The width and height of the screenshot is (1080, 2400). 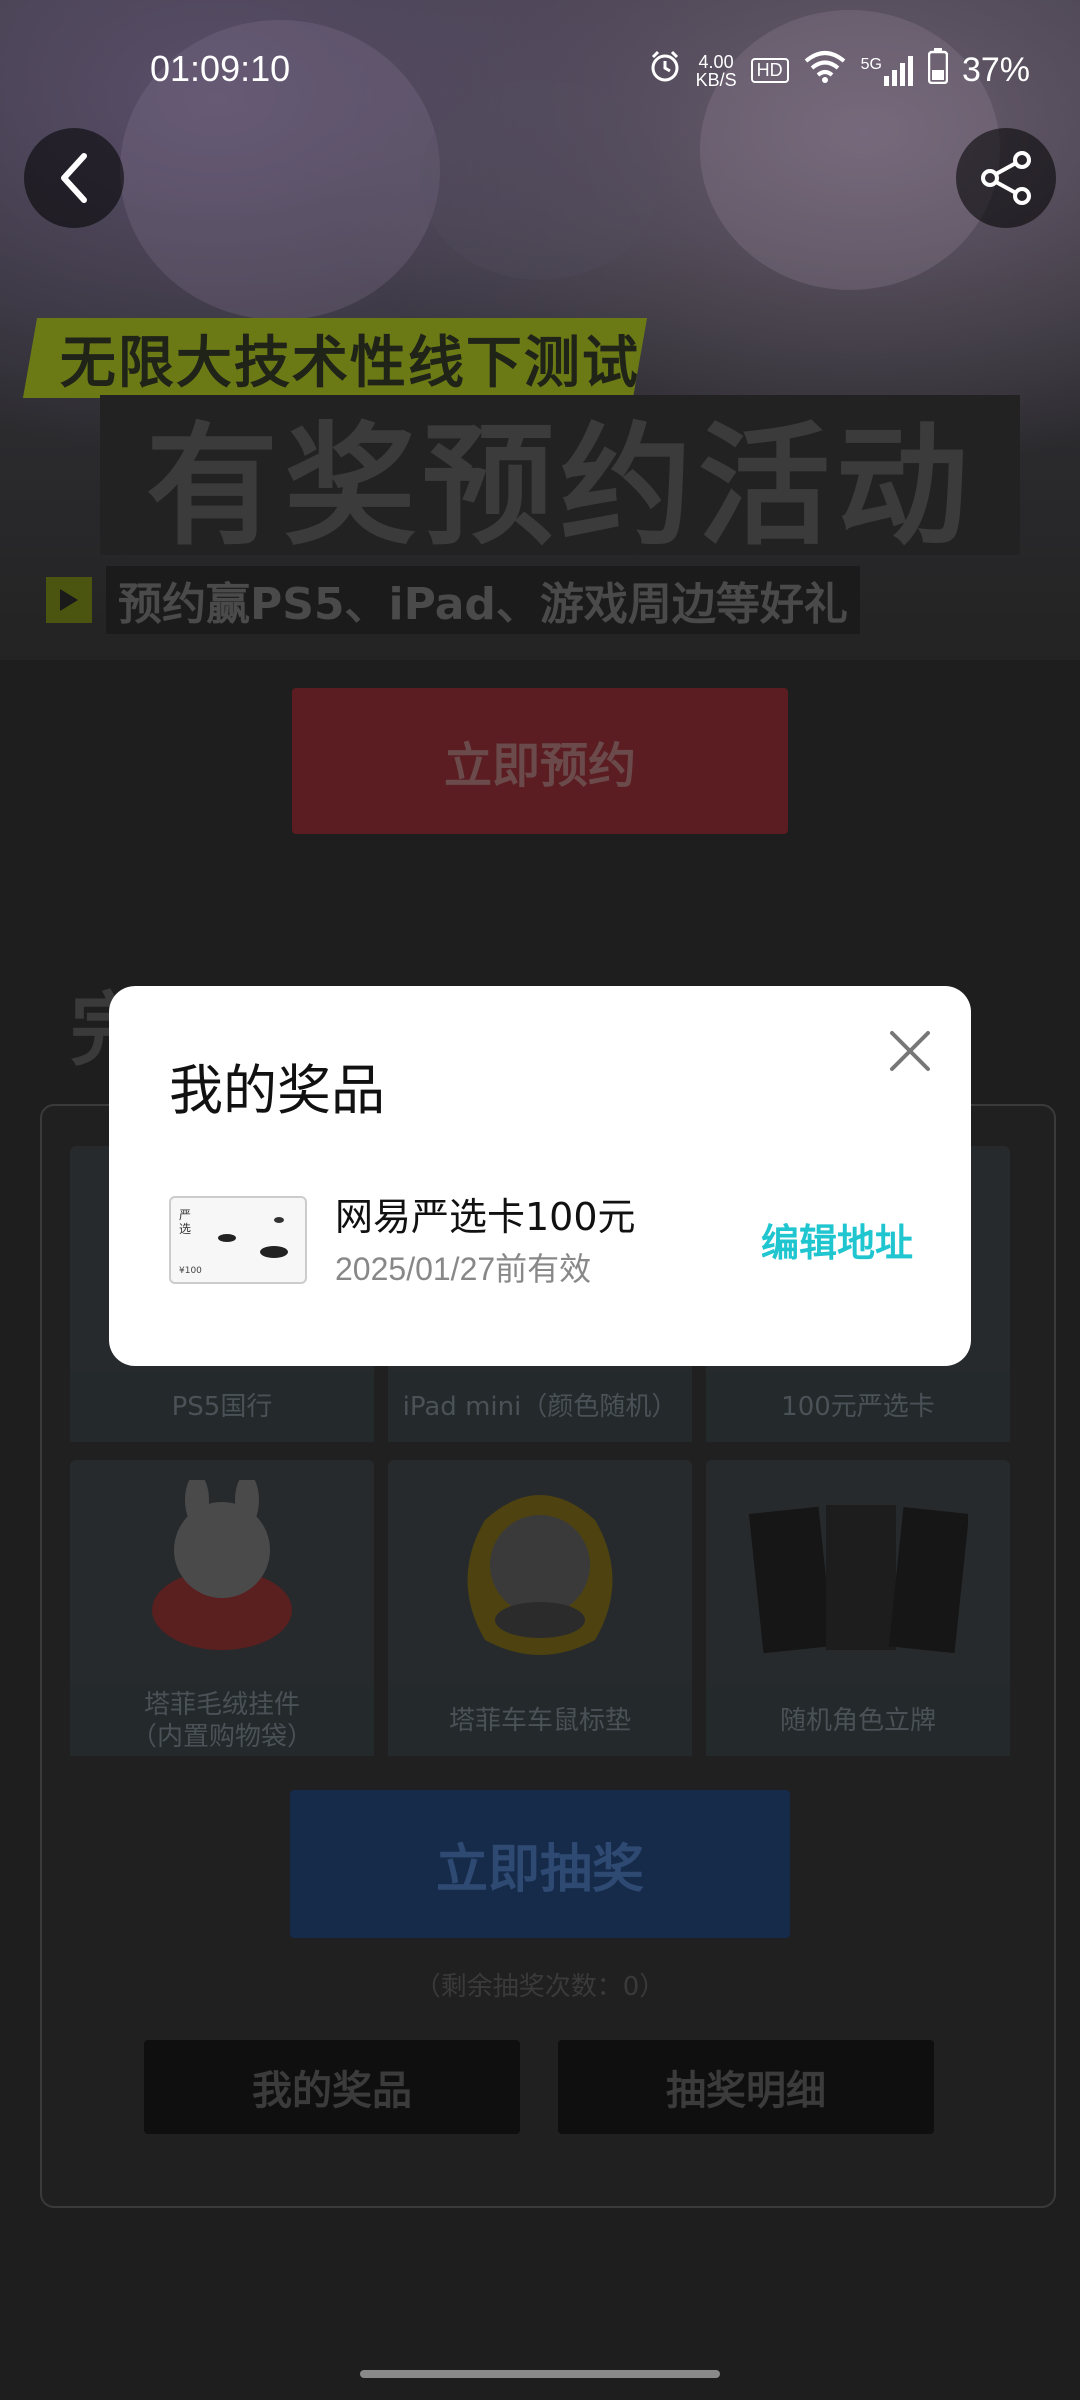 What do you see at coordinates (540, 2374) in the screenshot?
I see `home-indicator` at bounding box center [540, 2374].